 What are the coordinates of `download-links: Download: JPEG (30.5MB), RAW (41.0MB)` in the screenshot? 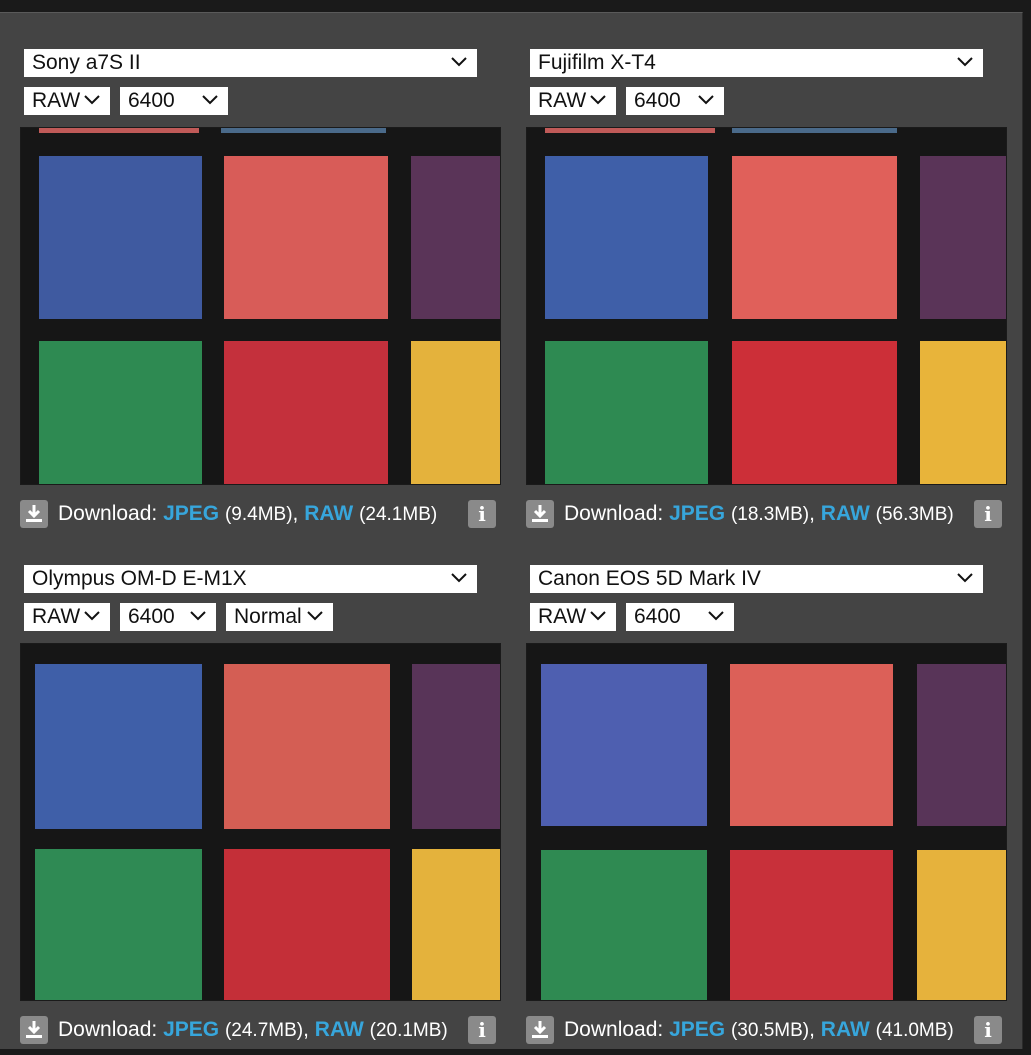 It's located at (759, 1030).